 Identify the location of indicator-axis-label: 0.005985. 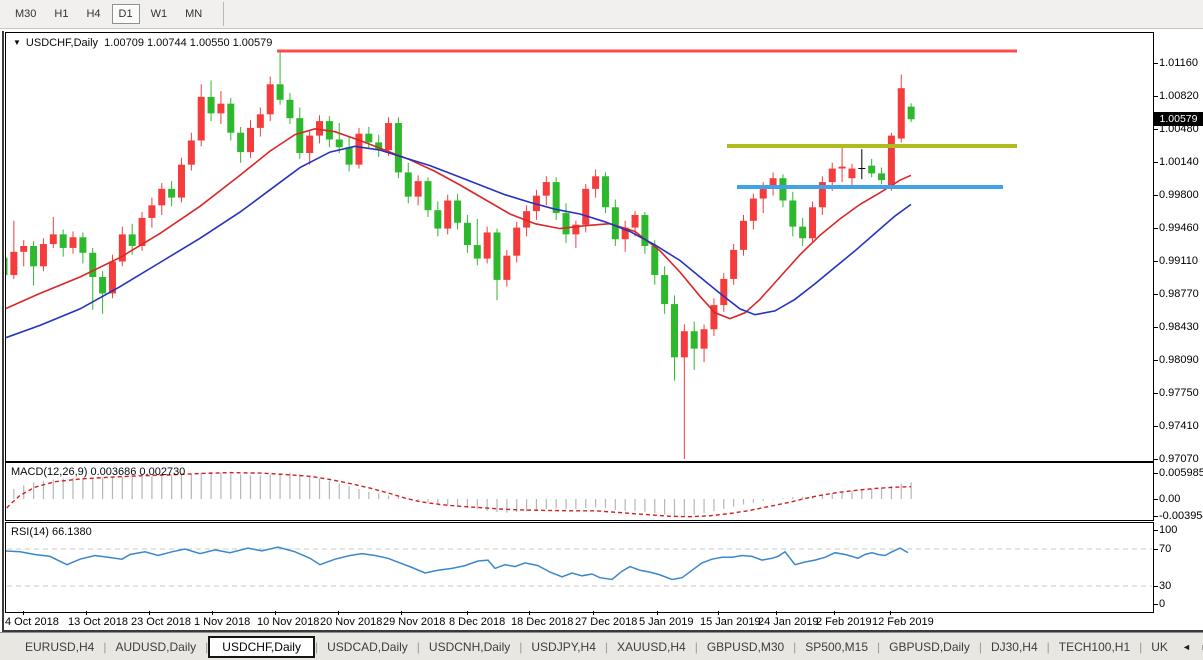
(1181, 473).